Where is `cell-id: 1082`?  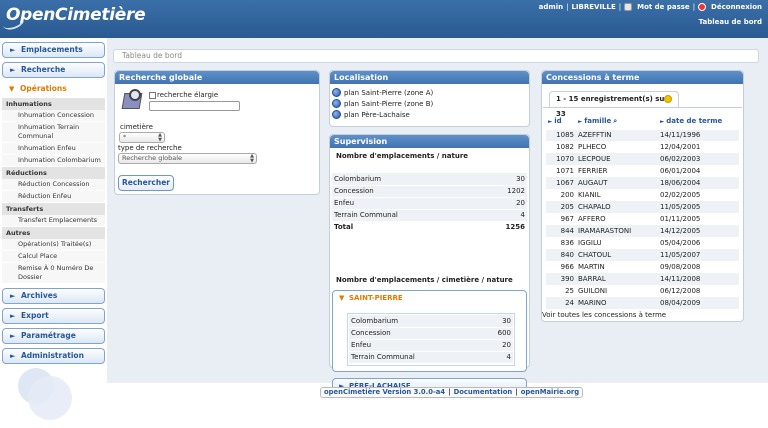 cell-id: 1082 is located at coordinates (565, 147).